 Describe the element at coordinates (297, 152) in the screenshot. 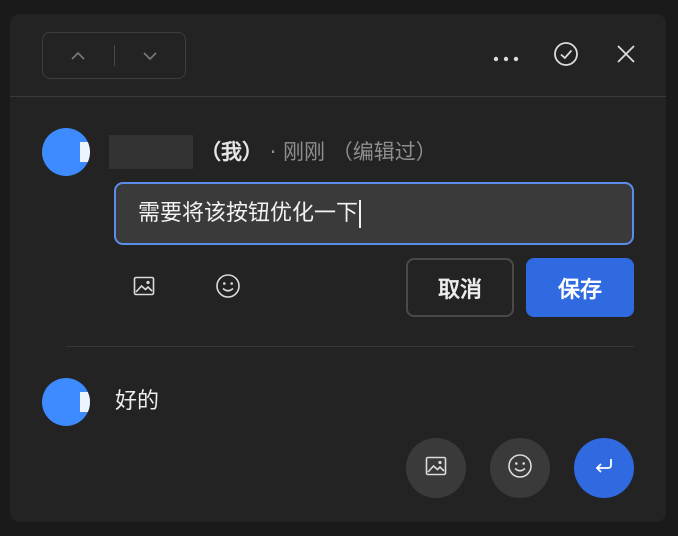

I see `comment-time: · 刚刚` at that location.